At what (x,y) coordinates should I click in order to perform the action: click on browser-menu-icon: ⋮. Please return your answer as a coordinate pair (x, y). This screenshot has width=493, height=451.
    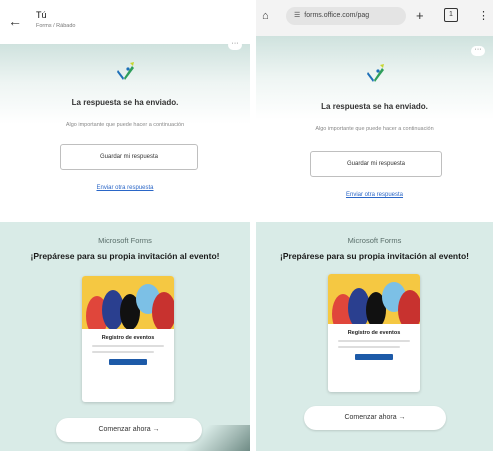
    Looking at the image, I should click on (483, 16).